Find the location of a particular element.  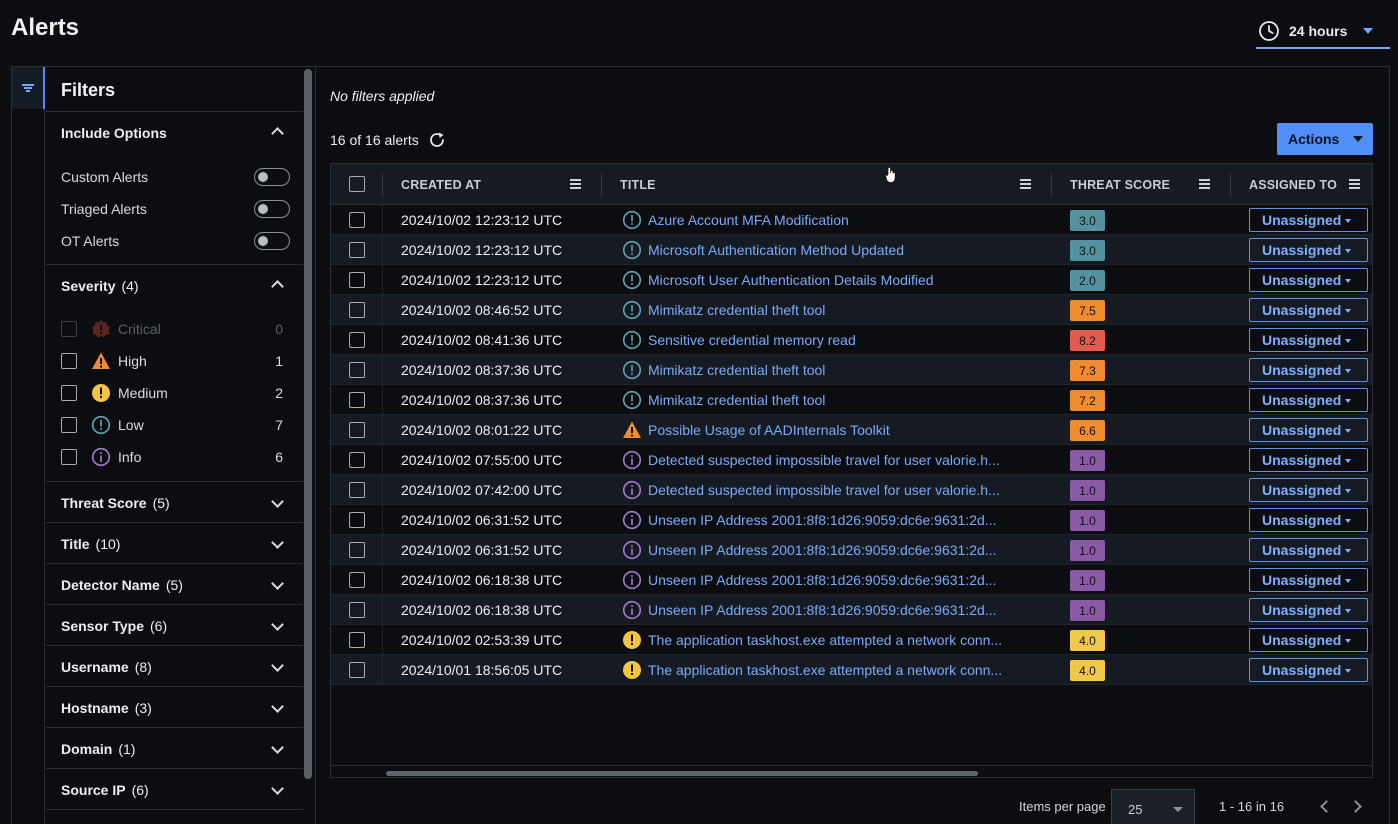

medium-checkbox is located at coordinates (69, 393).